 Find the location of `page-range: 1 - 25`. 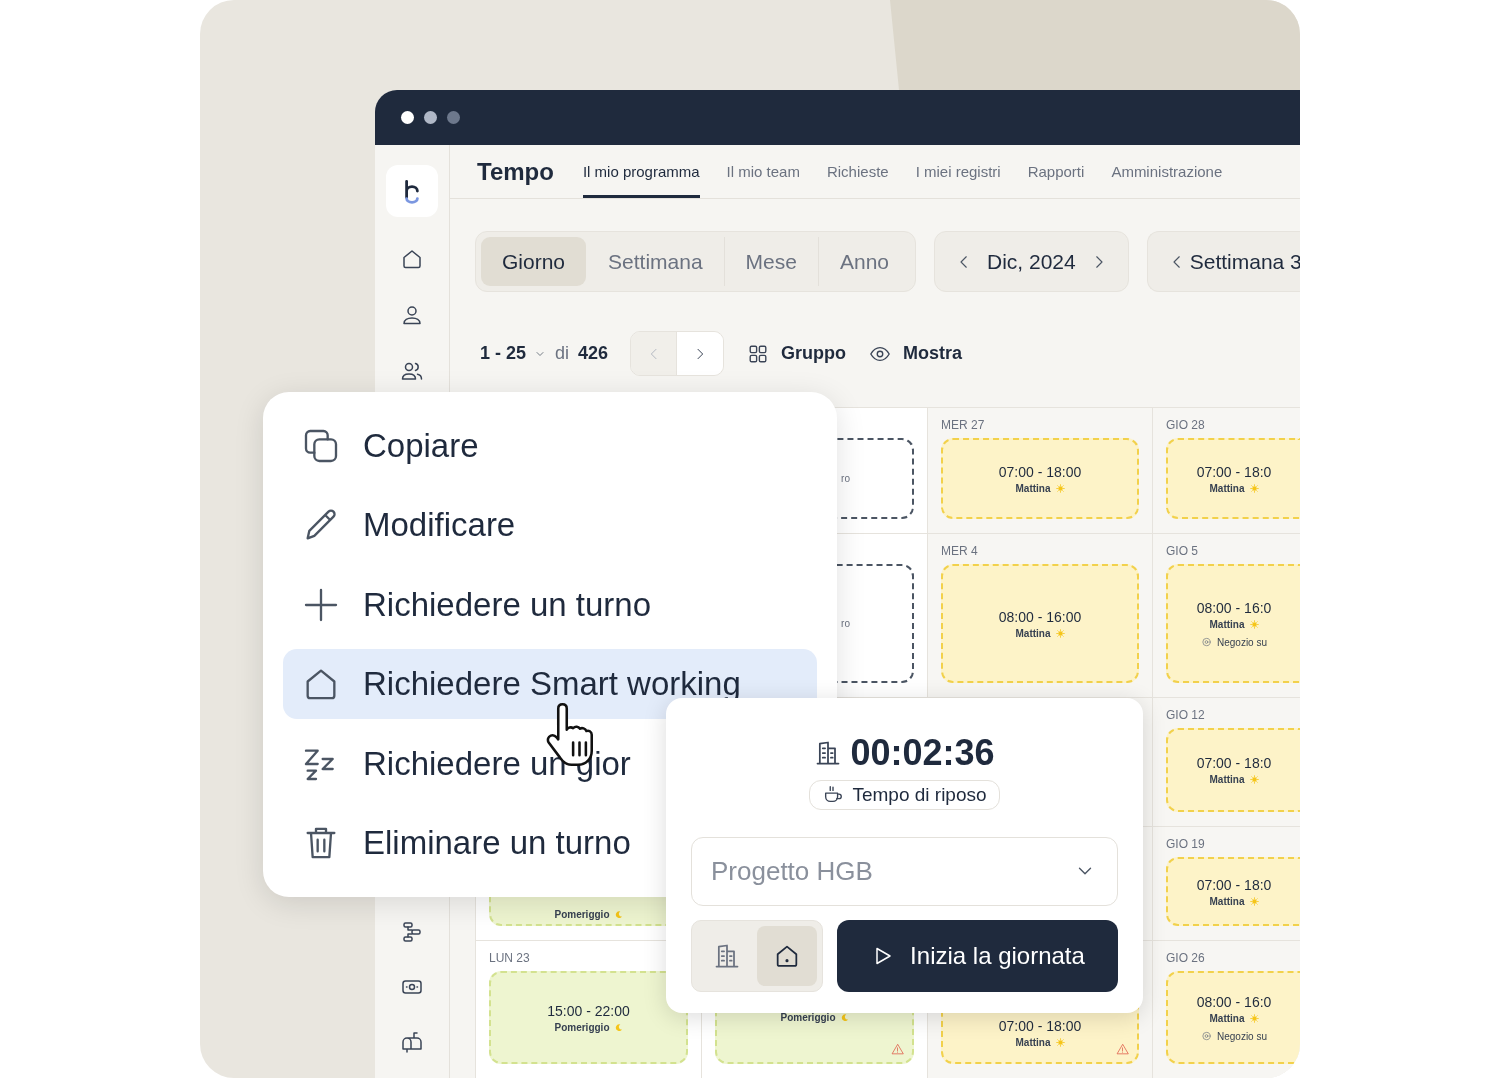

page-range: 1 - 25 is located at coordinates (503, 353).